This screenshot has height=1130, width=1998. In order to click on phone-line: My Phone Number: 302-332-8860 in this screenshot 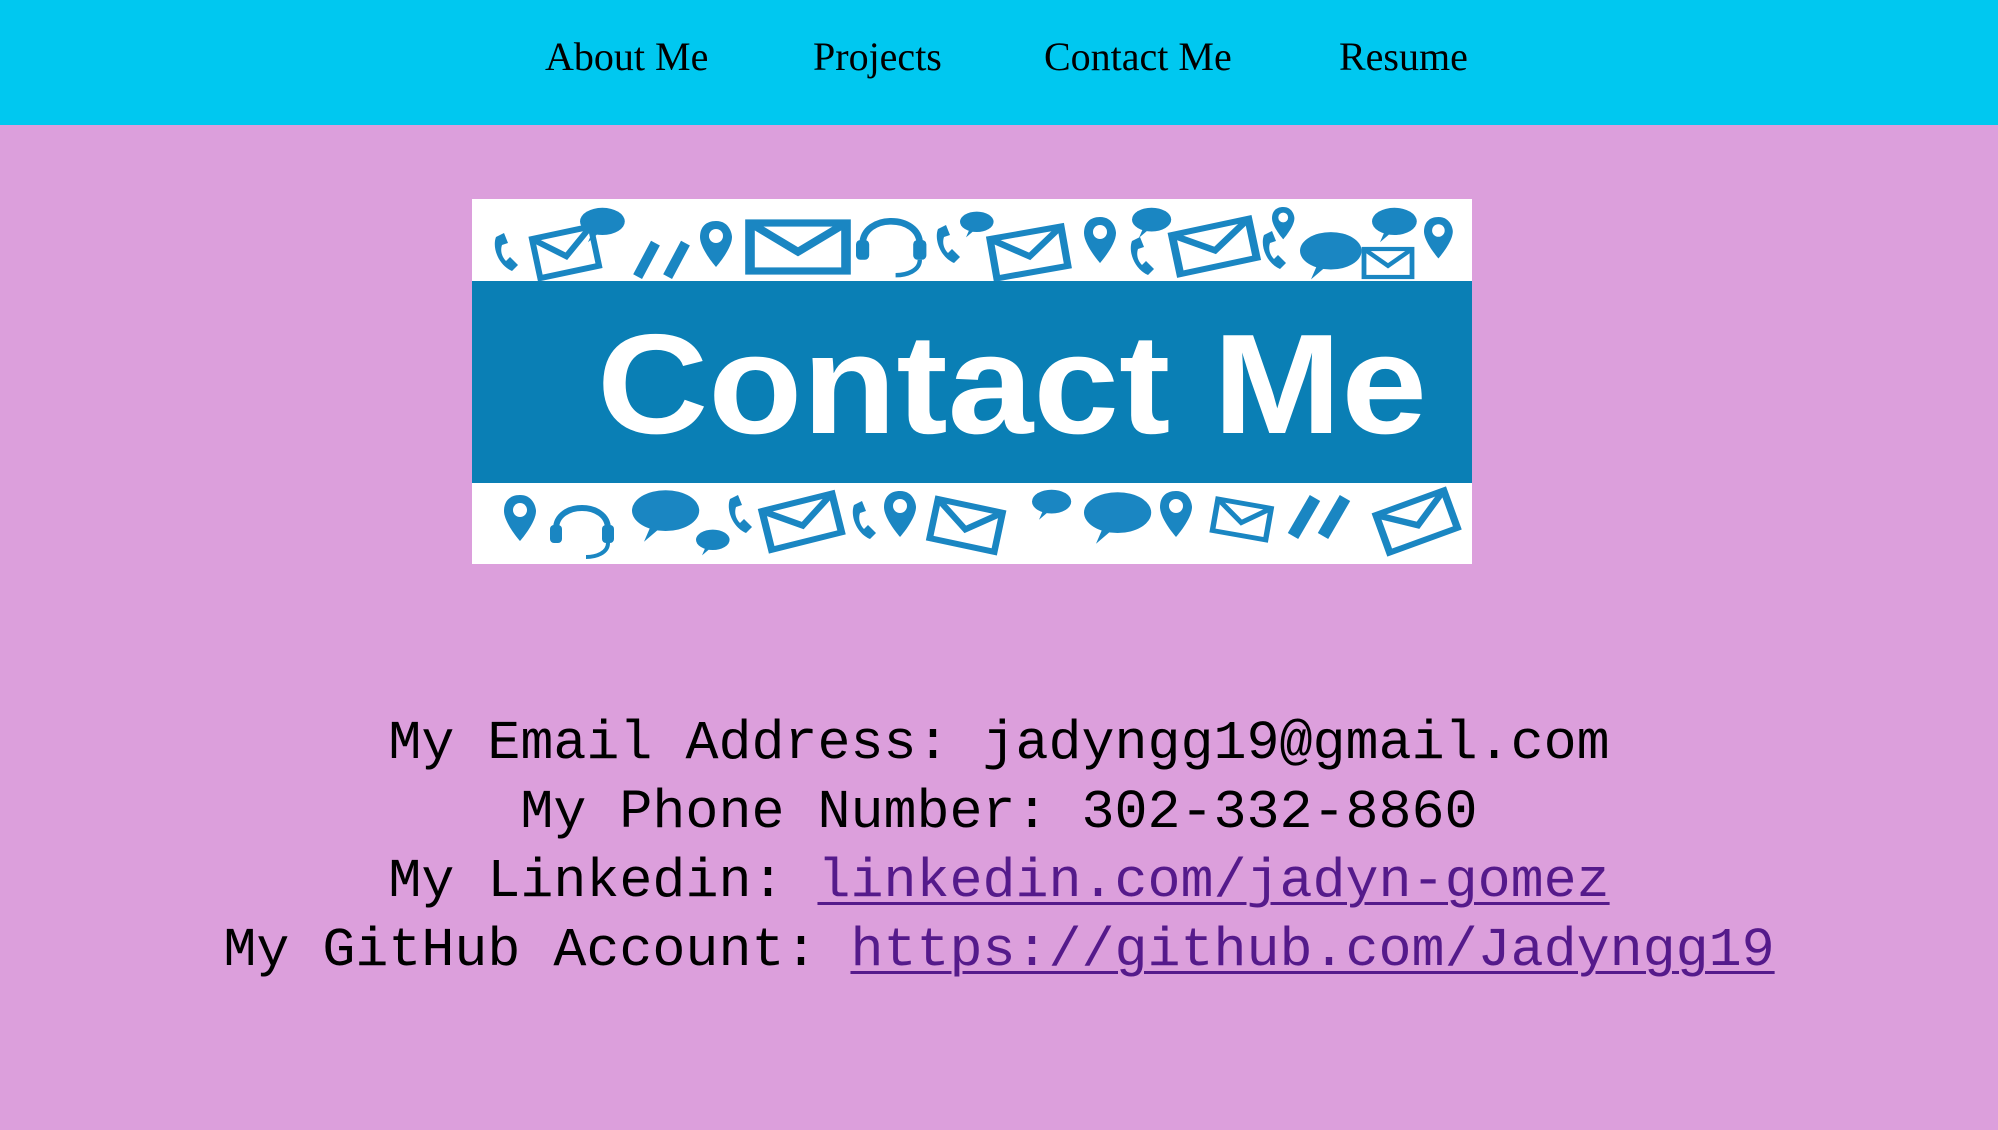, I will do `click(999, 812)`.